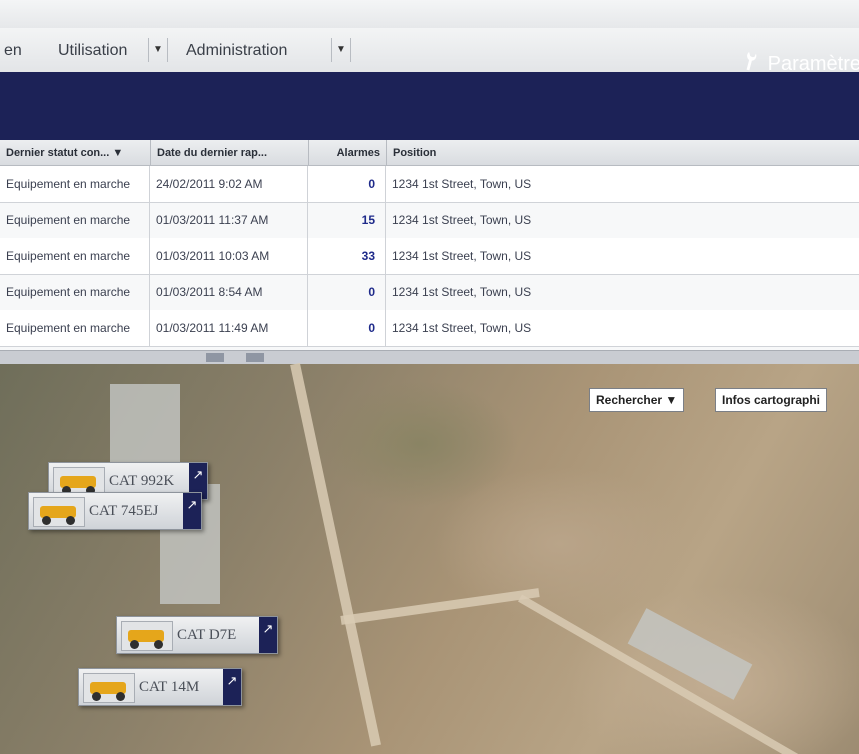 The height and width of the screenshot is (754, 859). Describe the element at coordinates (229, 184) in the screenshot. I see `cell-date: 24/02/2011 9:02 AM` at that location.